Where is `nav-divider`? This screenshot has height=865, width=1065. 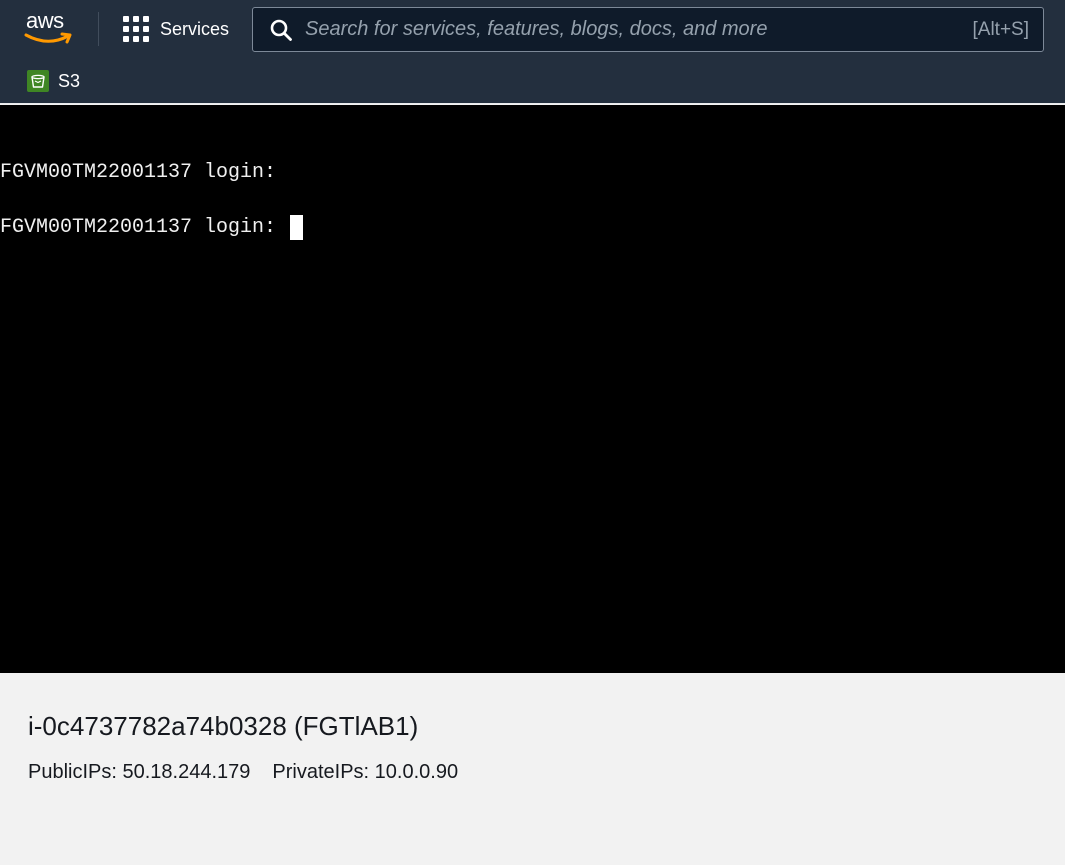 nav-divider is located at coordinates (98, 29).